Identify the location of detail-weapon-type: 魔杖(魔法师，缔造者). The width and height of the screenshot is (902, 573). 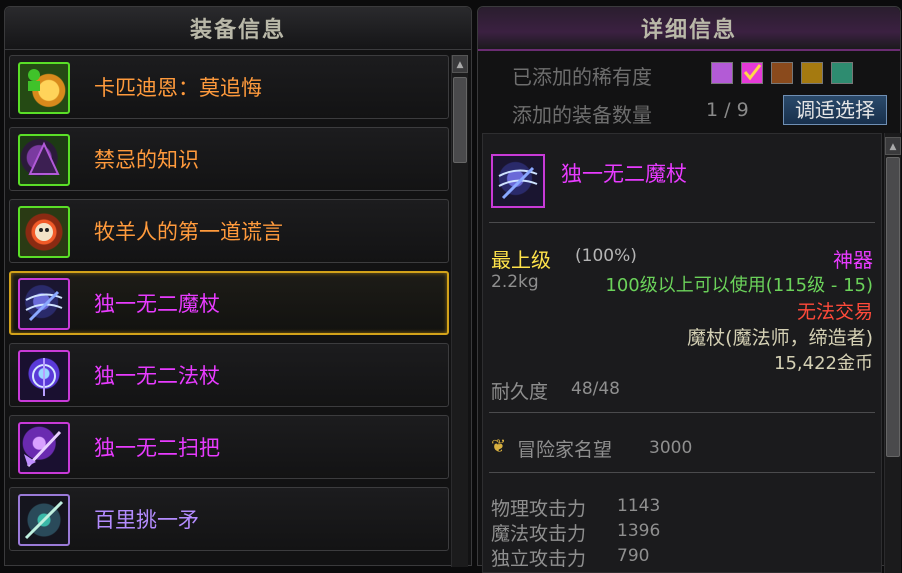
(780, 338).